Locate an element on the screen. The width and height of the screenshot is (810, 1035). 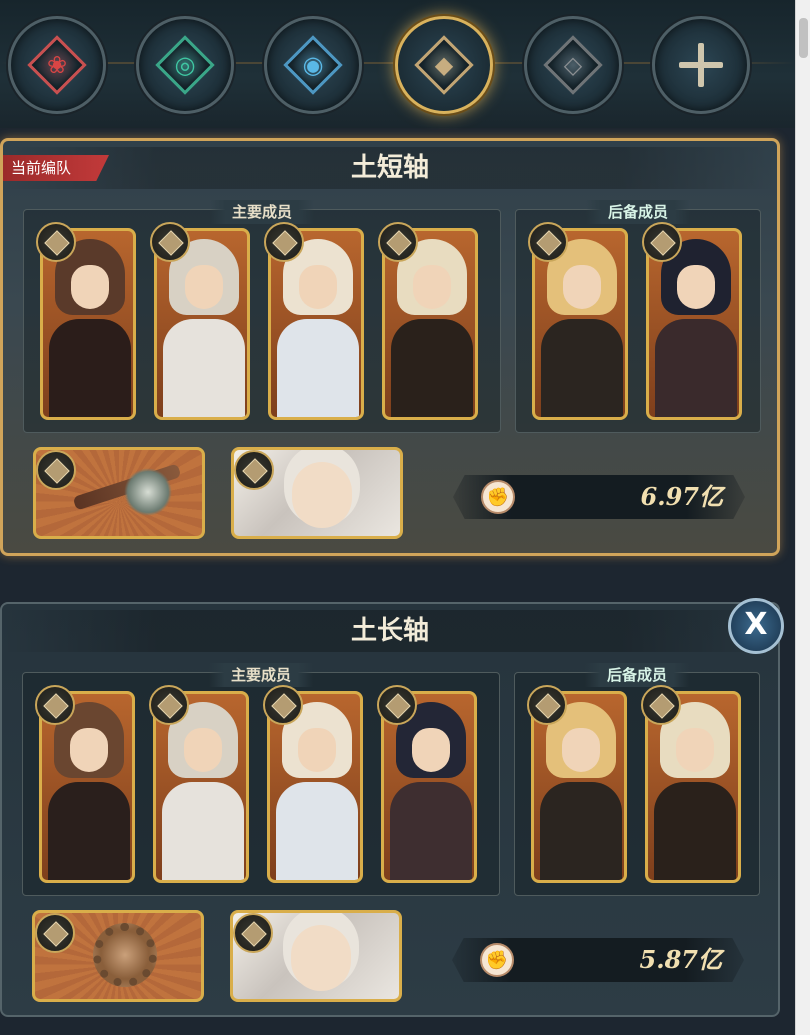
team-title: 土短轴 is located at coordinates (390, 168).